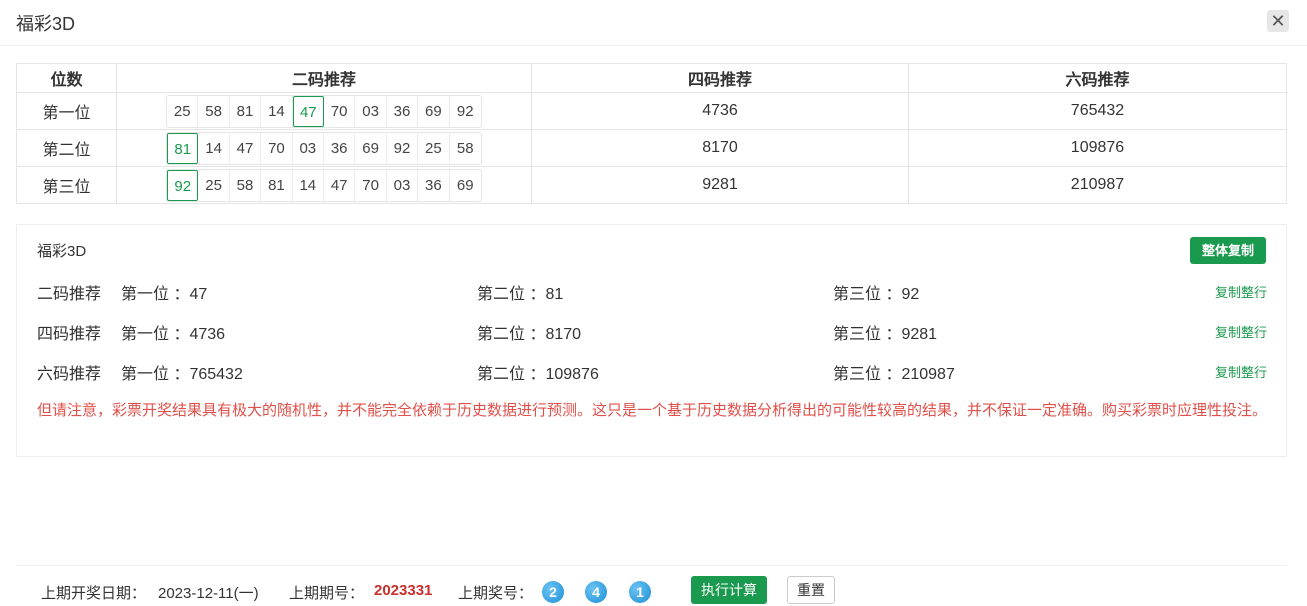  Describe the element at coordinates (1278, 21) in the screenshot. I see `close-icon: ✕` at that location.